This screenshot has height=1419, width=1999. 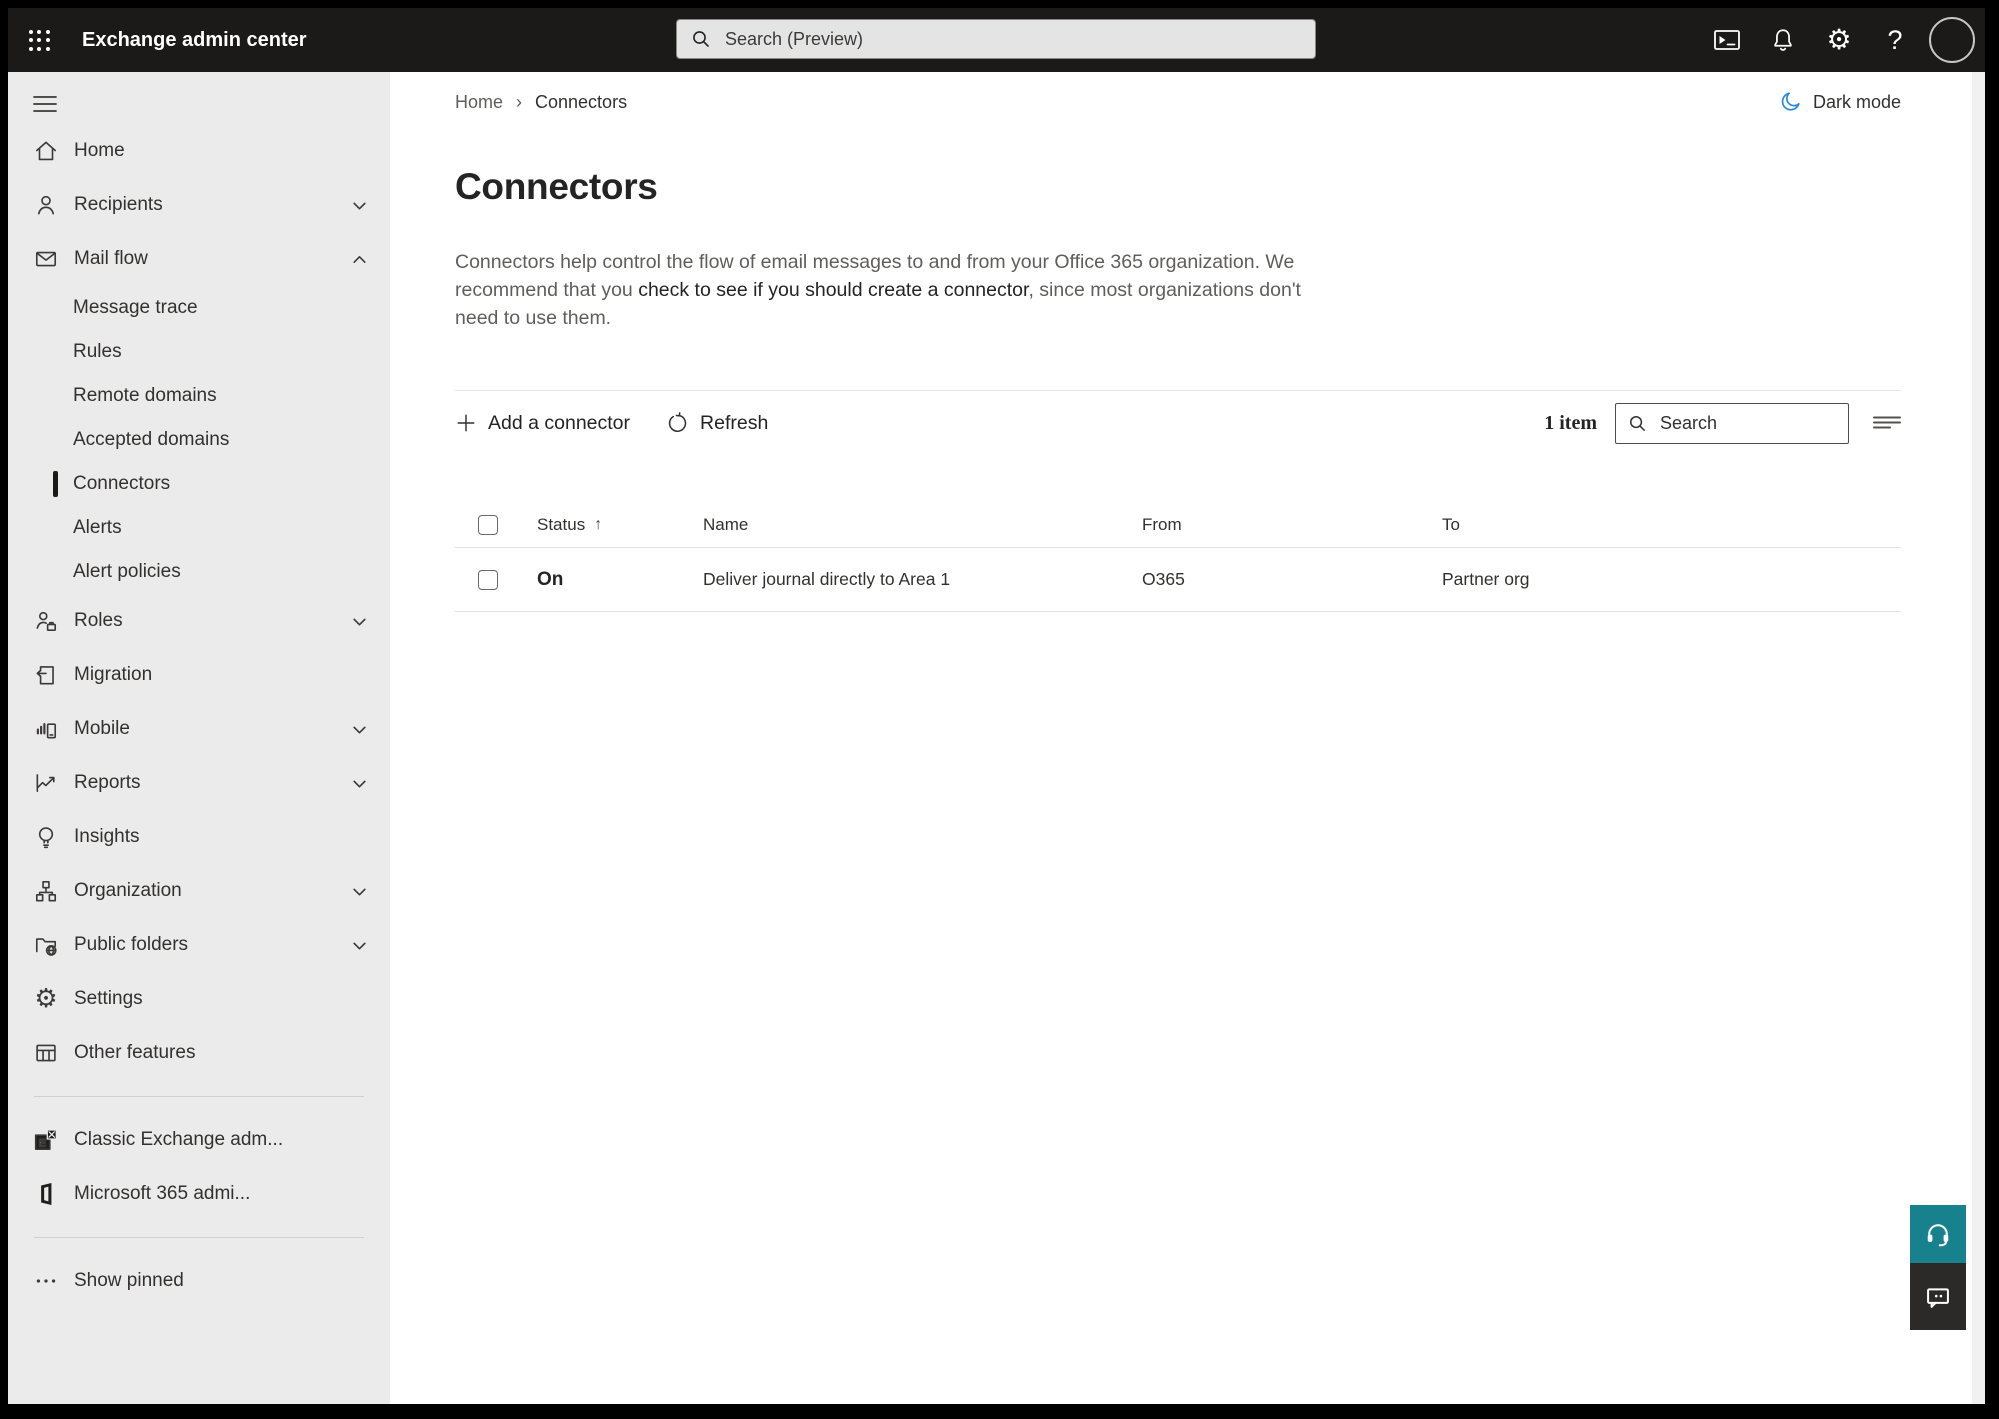 I want to click on account-avatar, so click(x=1952, y=40).